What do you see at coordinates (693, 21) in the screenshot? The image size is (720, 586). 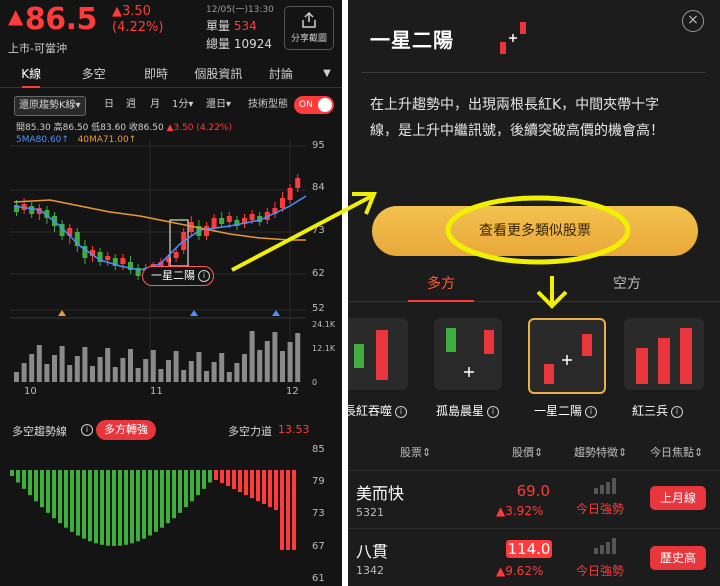 I see `close-button: ×` at bounding box center [693, 21].